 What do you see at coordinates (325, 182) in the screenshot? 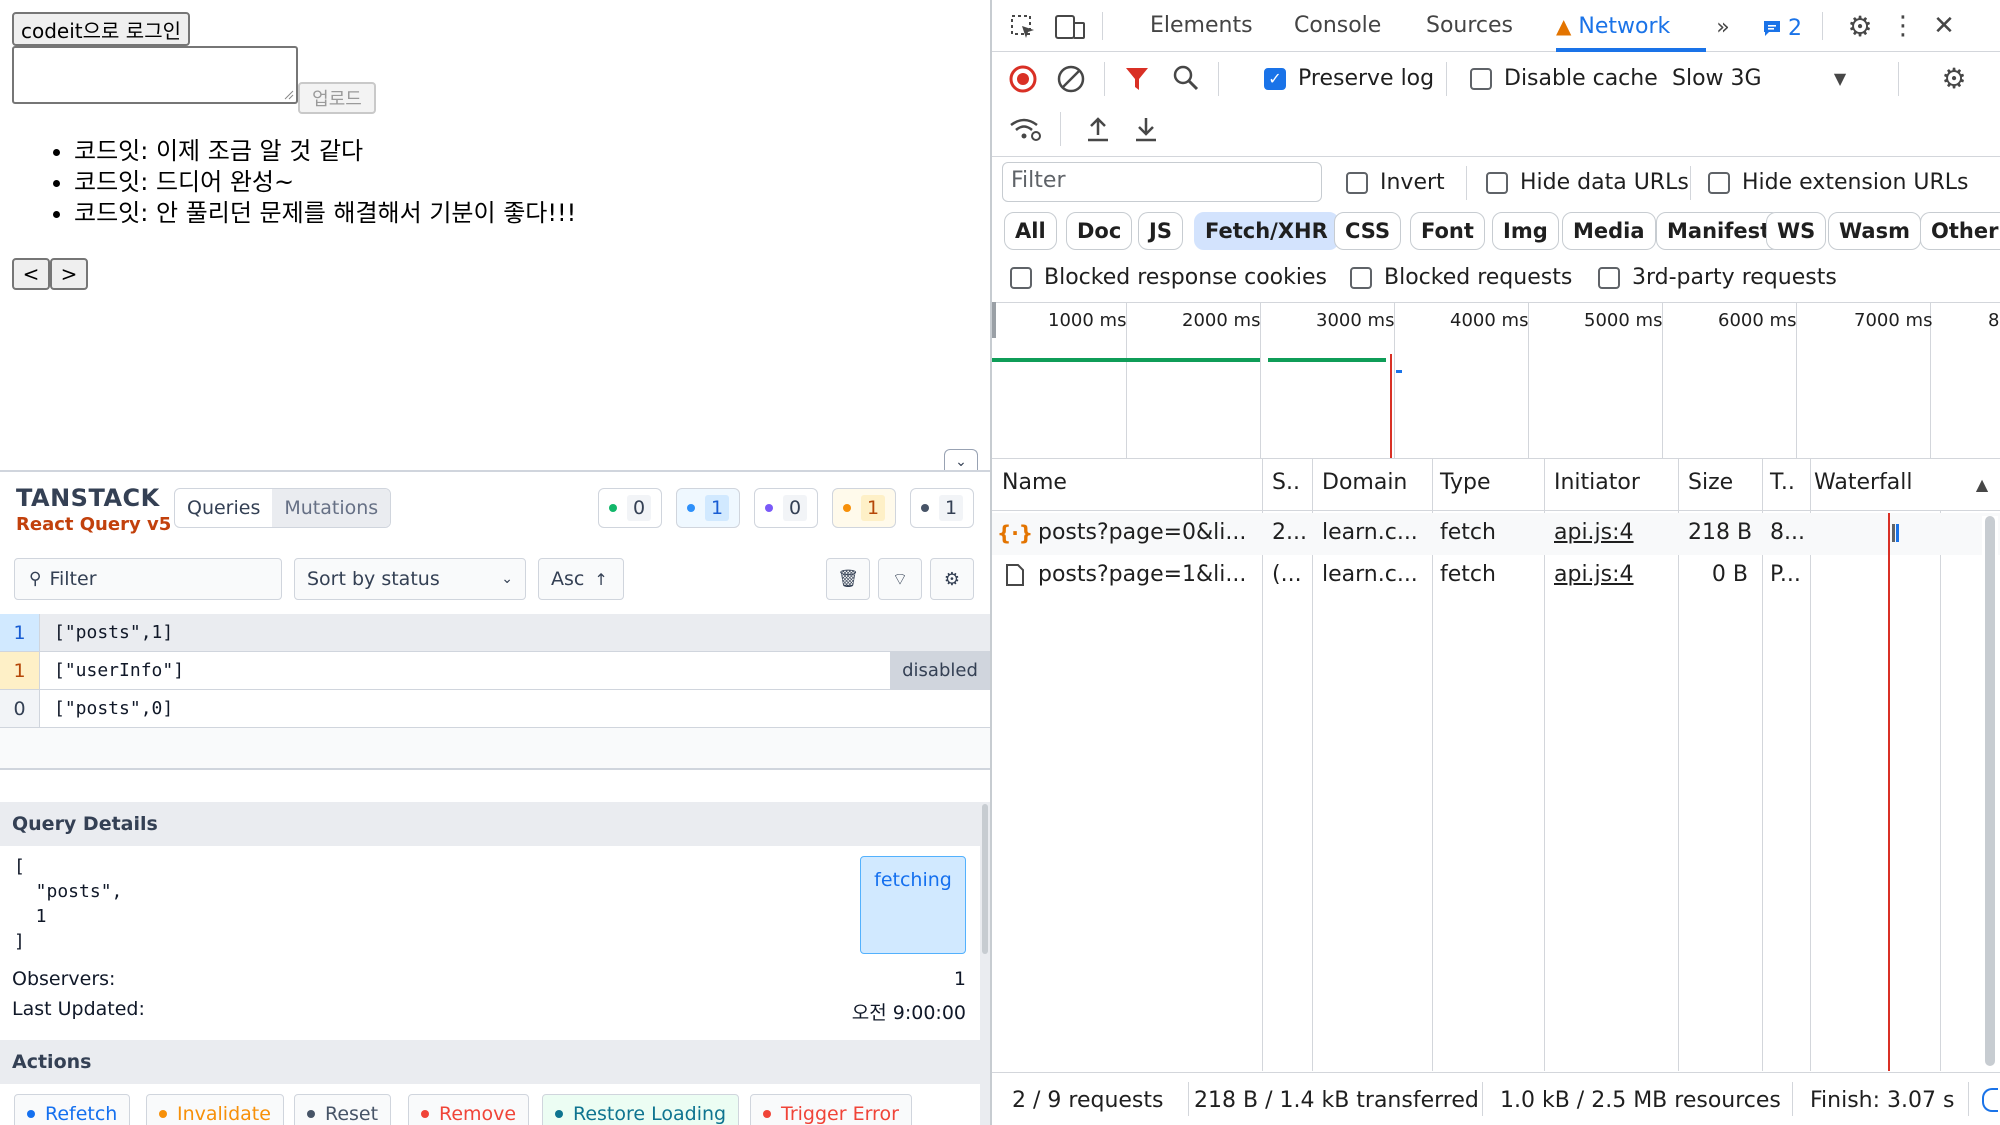
I see `list-item: 코드잇: 드디어 완성~` at bounding box center [325, 182].